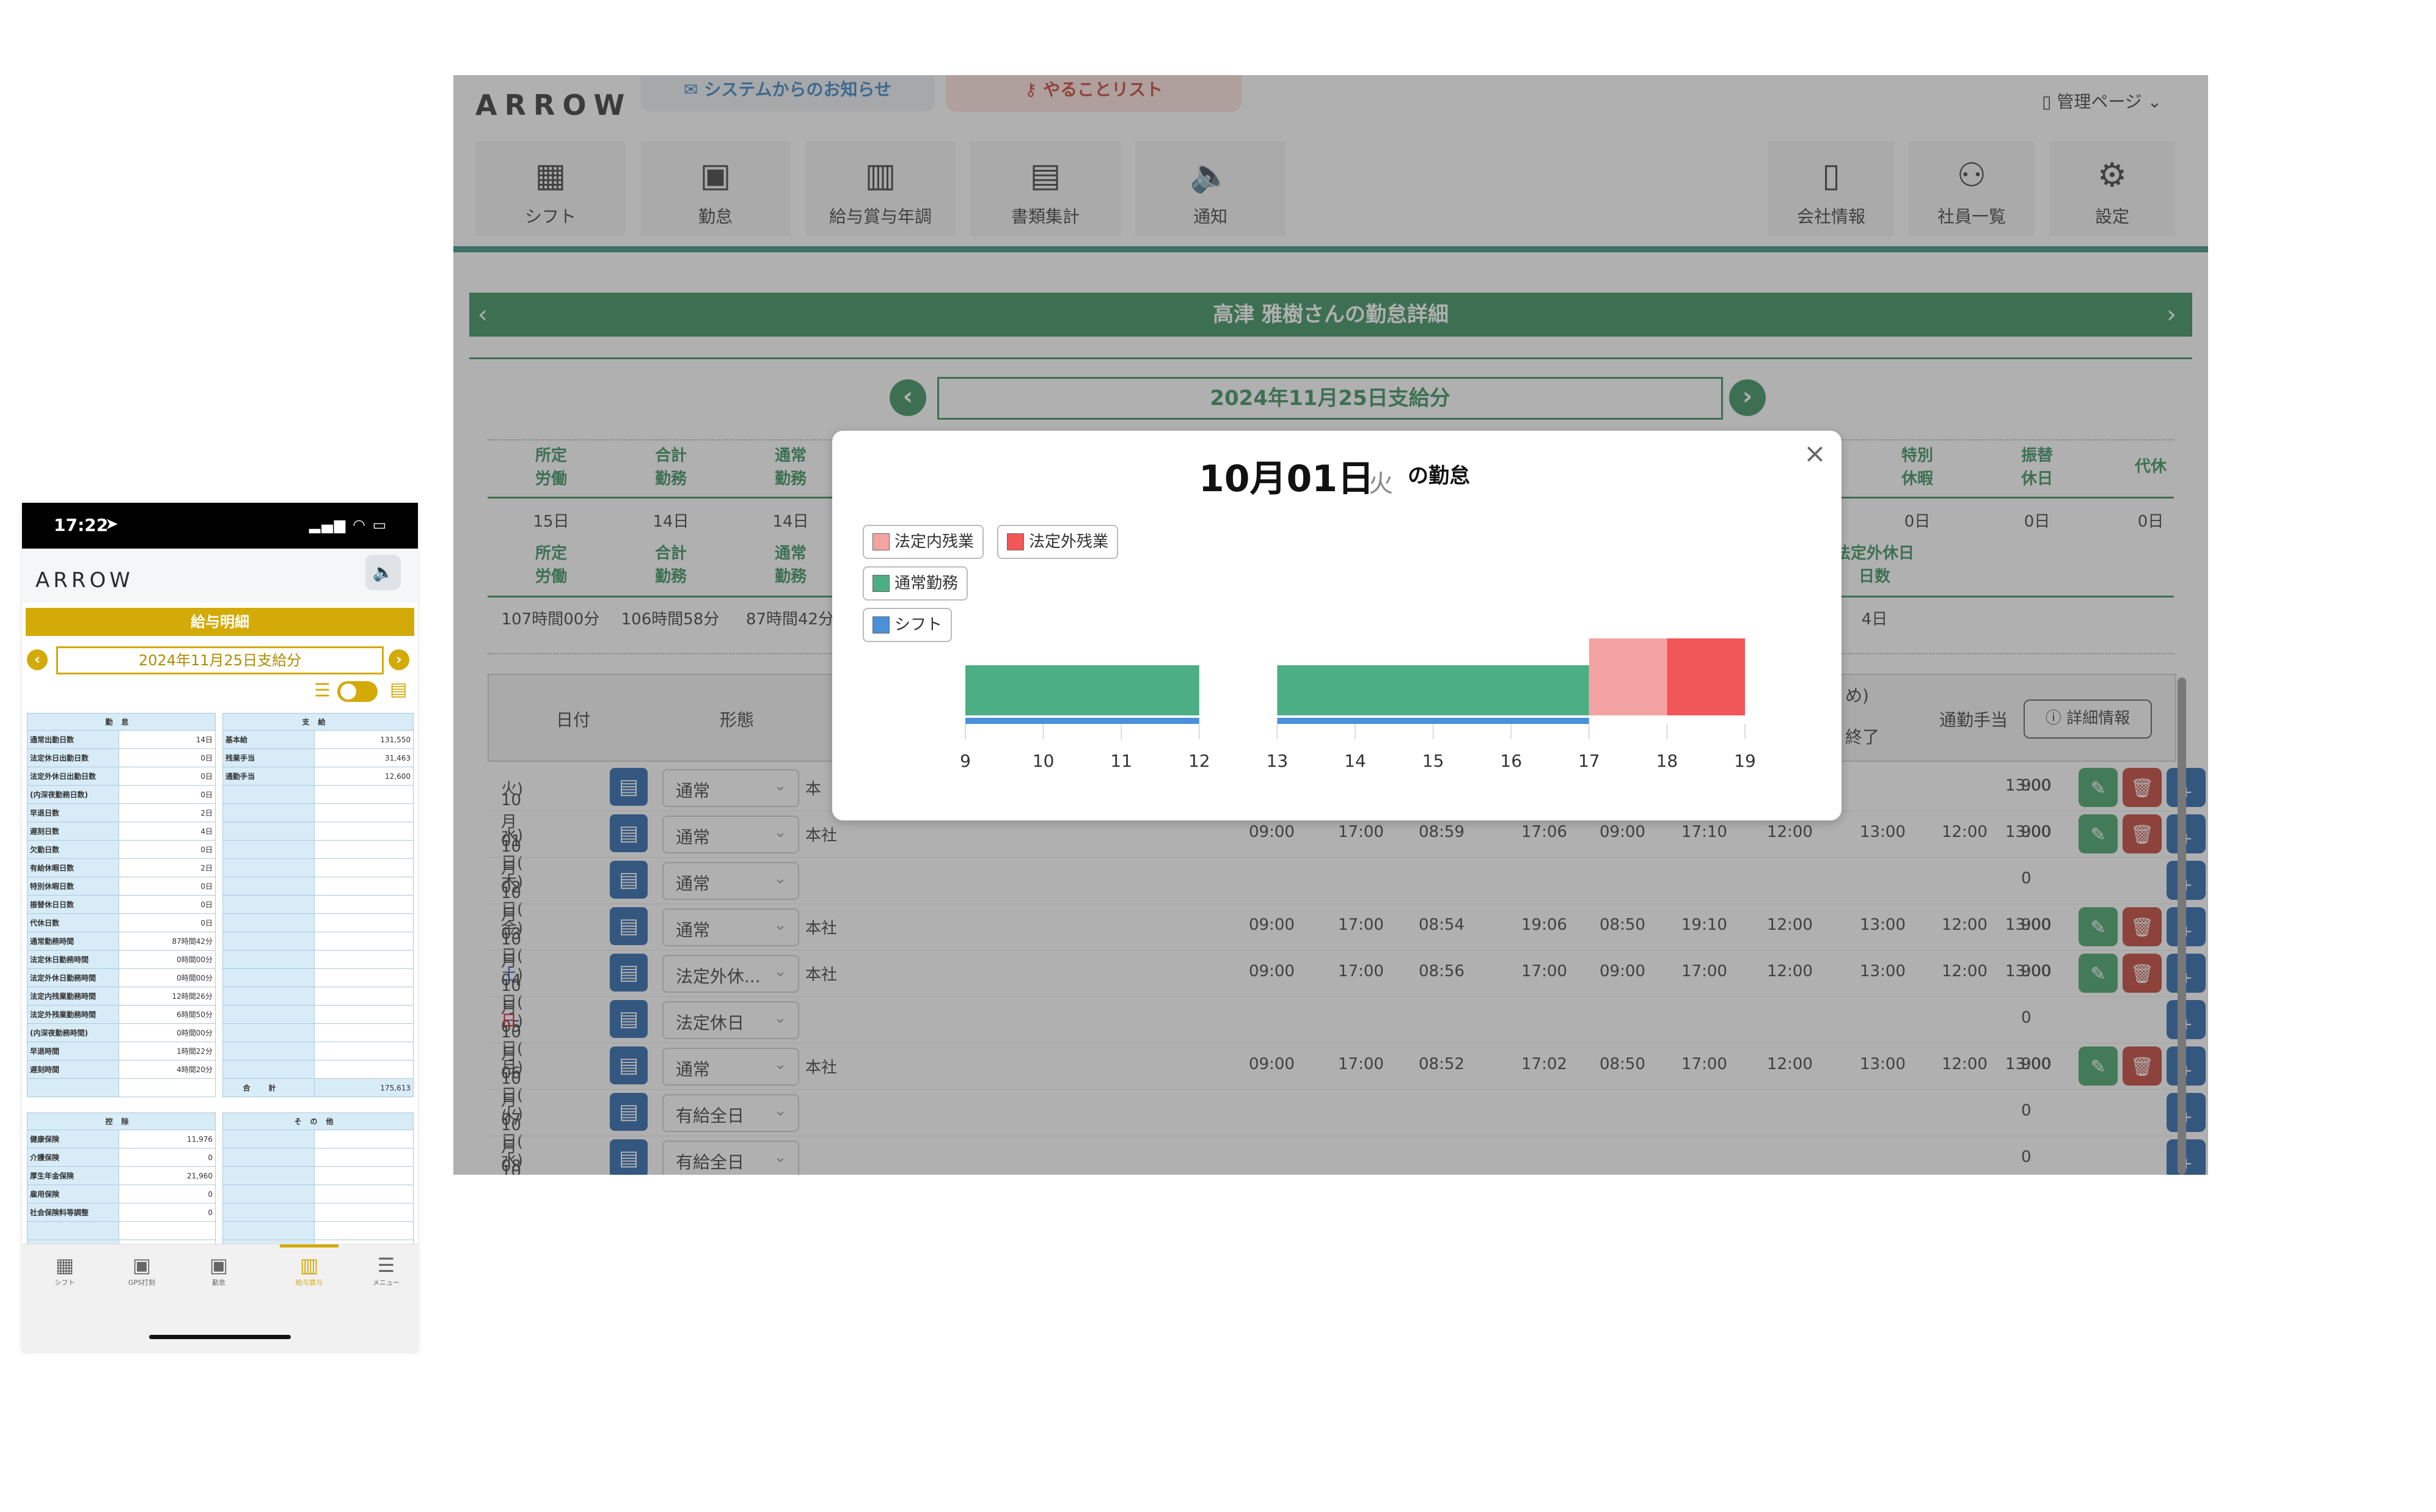  What do you see at coordinates (323, 690) in the screenshot?
I see `list-view-icon: ☰` at bounding box center [323, 690].